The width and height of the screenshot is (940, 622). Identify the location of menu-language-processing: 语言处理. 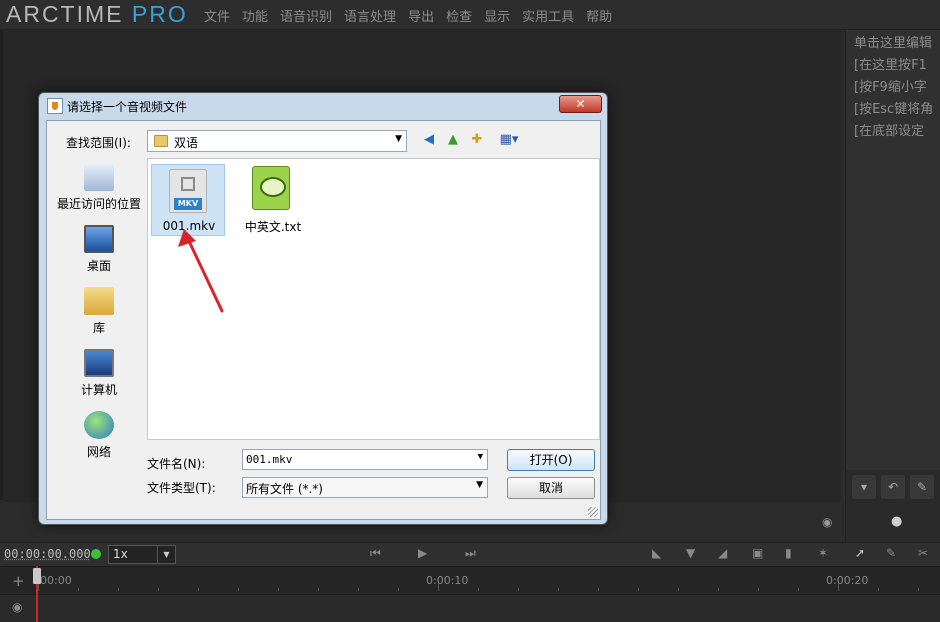
(370, 15).